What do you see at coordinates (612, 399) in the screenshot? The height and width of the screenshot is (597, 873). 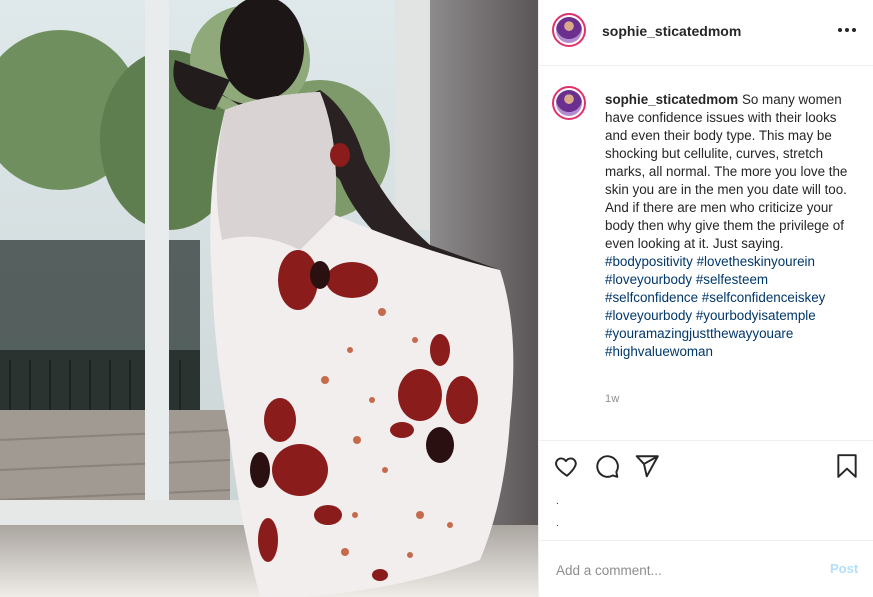 I see `post-timestamp: 1w` at bounding box center [612, 399].